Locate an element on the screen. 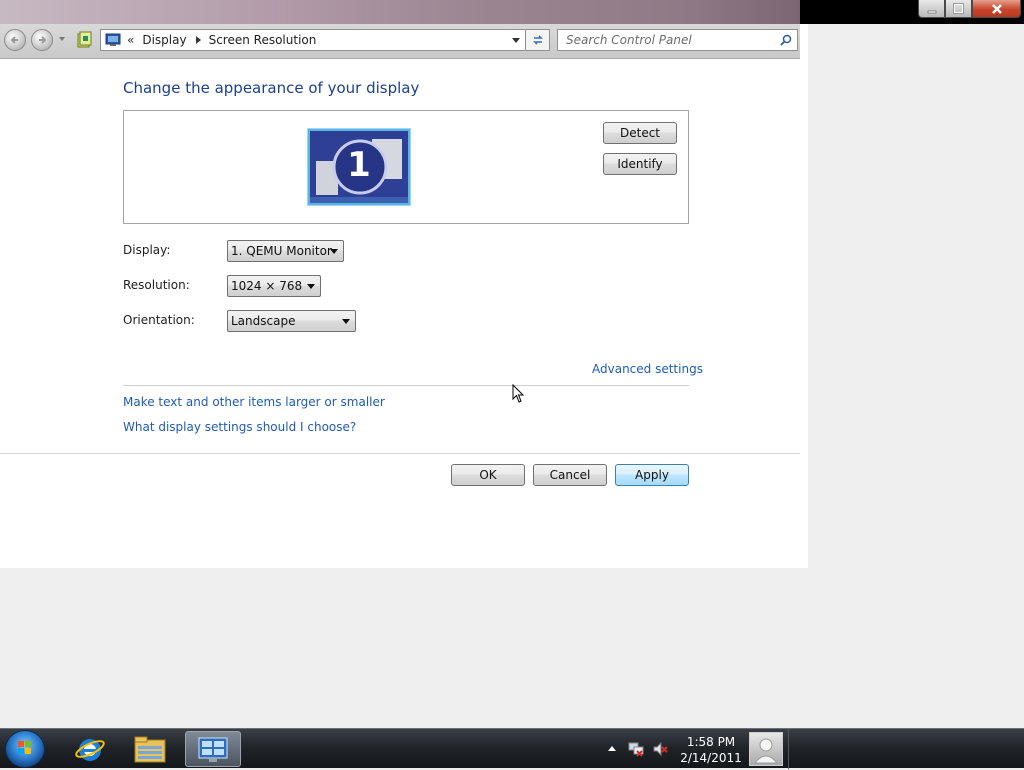  window-controls is located at coordinates (969, 10).